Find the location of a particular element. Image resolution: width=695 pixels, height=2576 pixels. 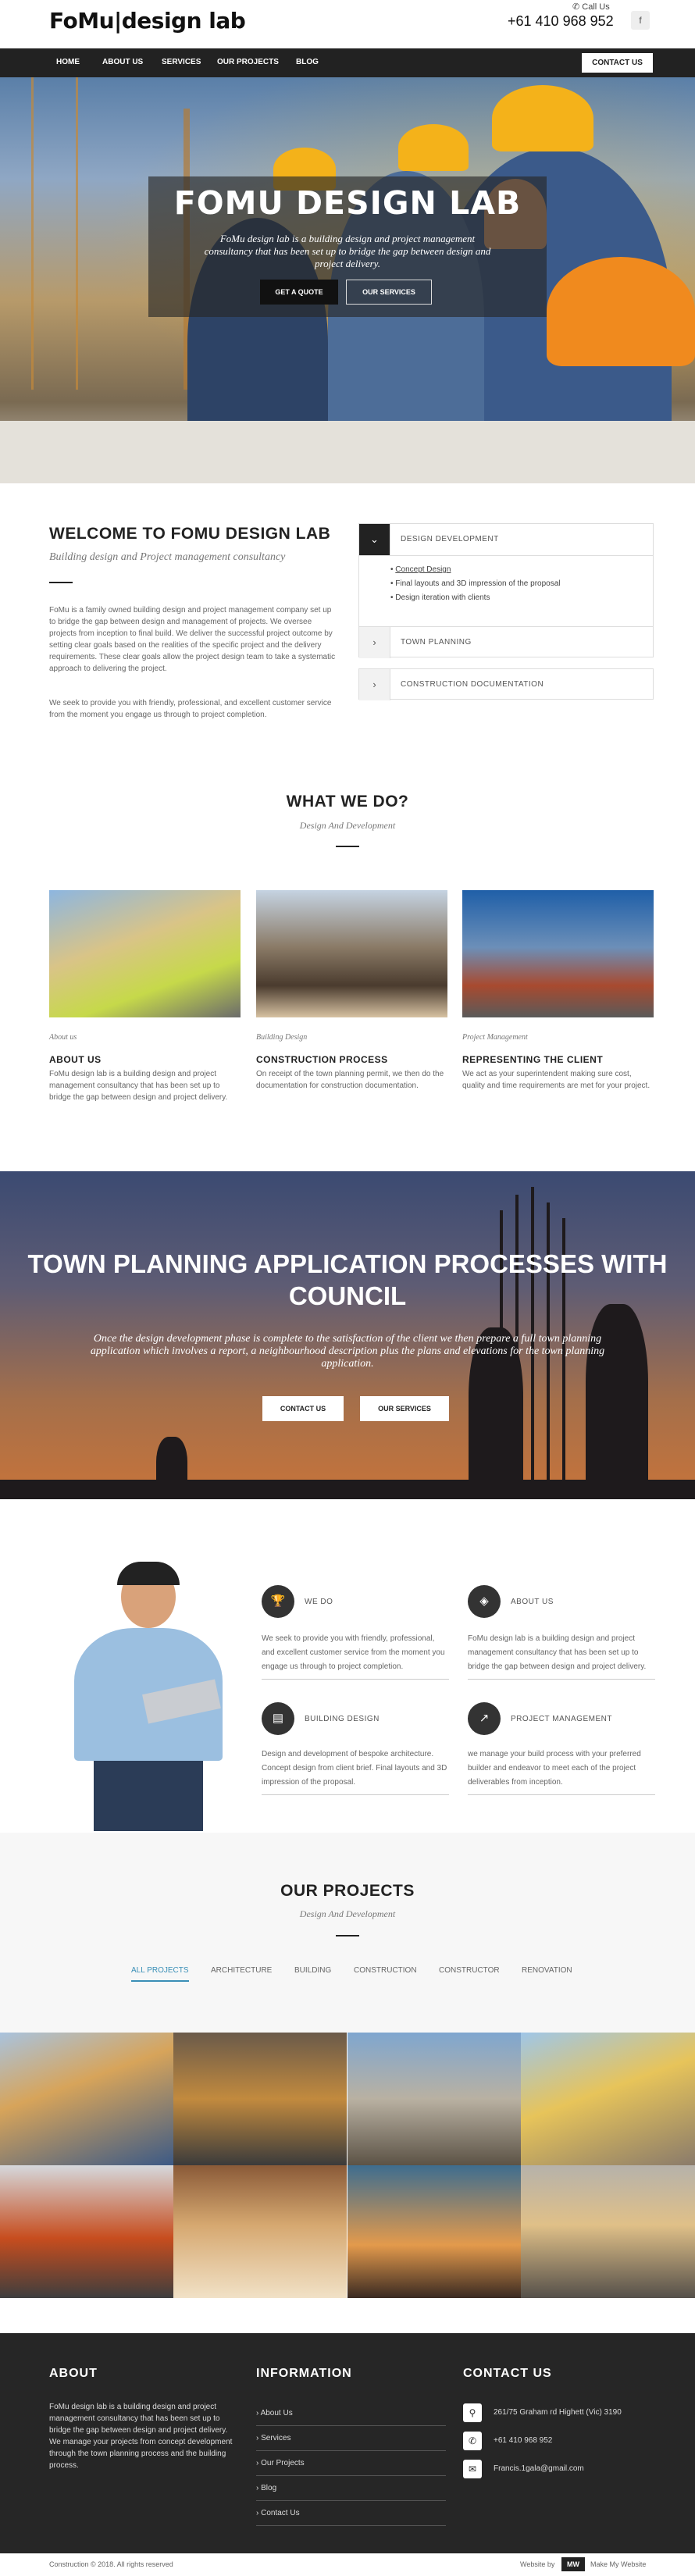

nav-services: SERVICES is located at coordinates (182, 62).